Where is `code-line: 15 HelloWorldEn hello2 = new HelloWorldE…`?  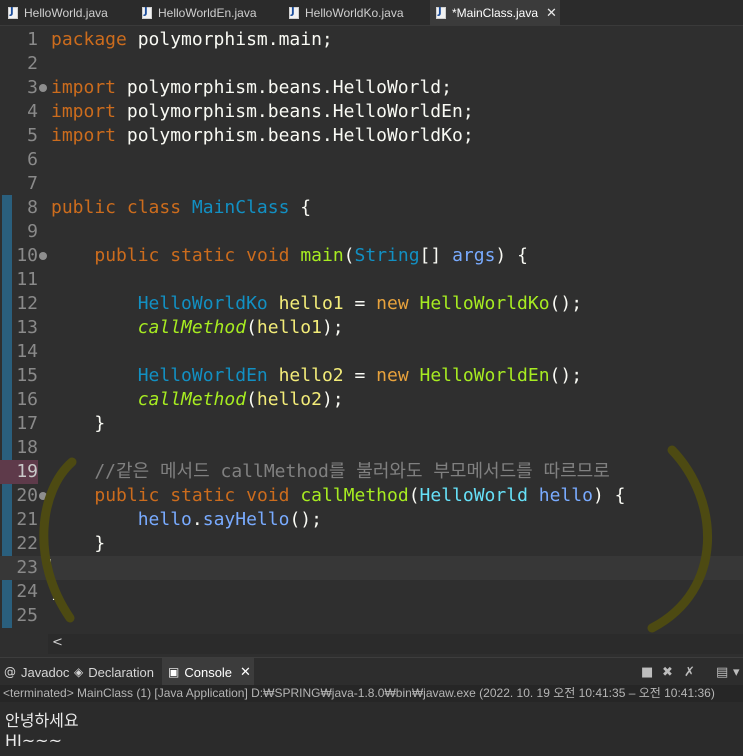 code-line: 15 HelloWorldEn hello2 = new HelloWorldE… is located at coordinates (371, 376).